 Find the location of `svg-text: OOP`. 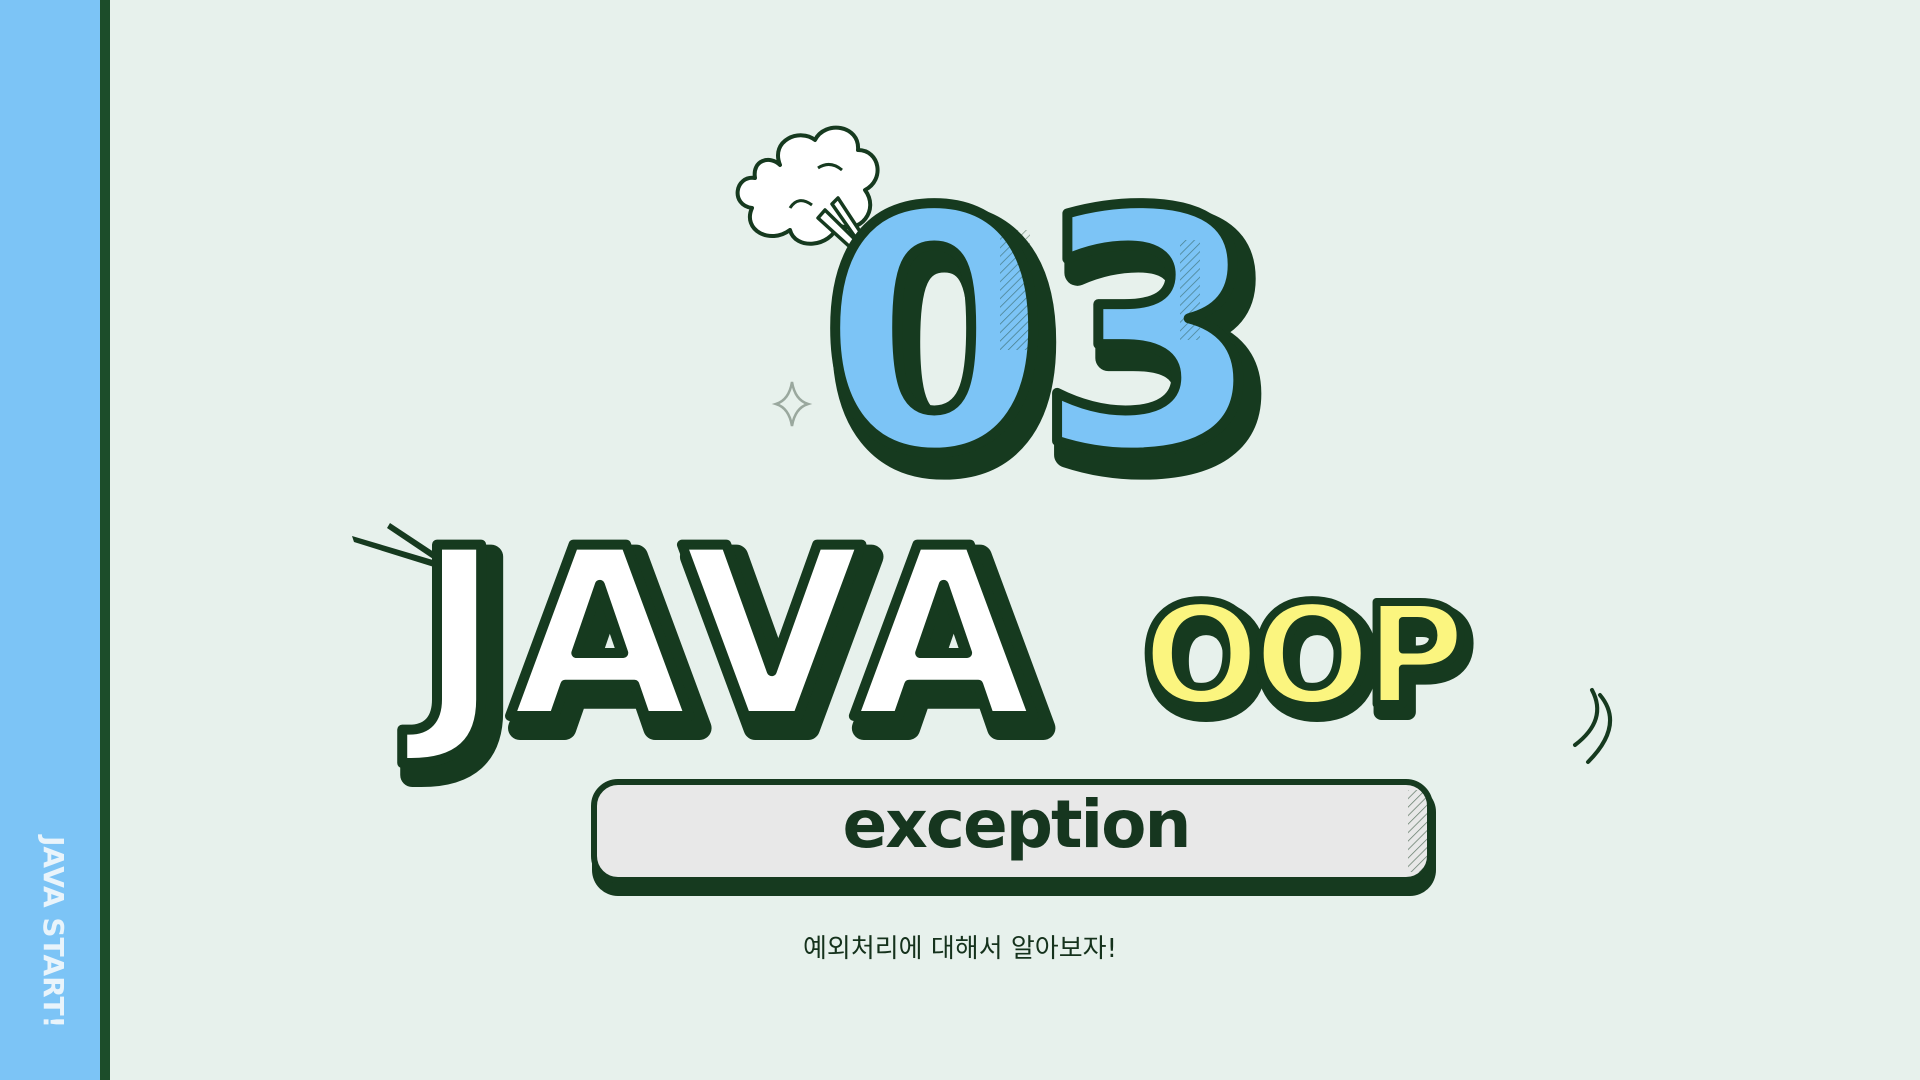

svg-text: OOP is located at coordinates (1301, 656).